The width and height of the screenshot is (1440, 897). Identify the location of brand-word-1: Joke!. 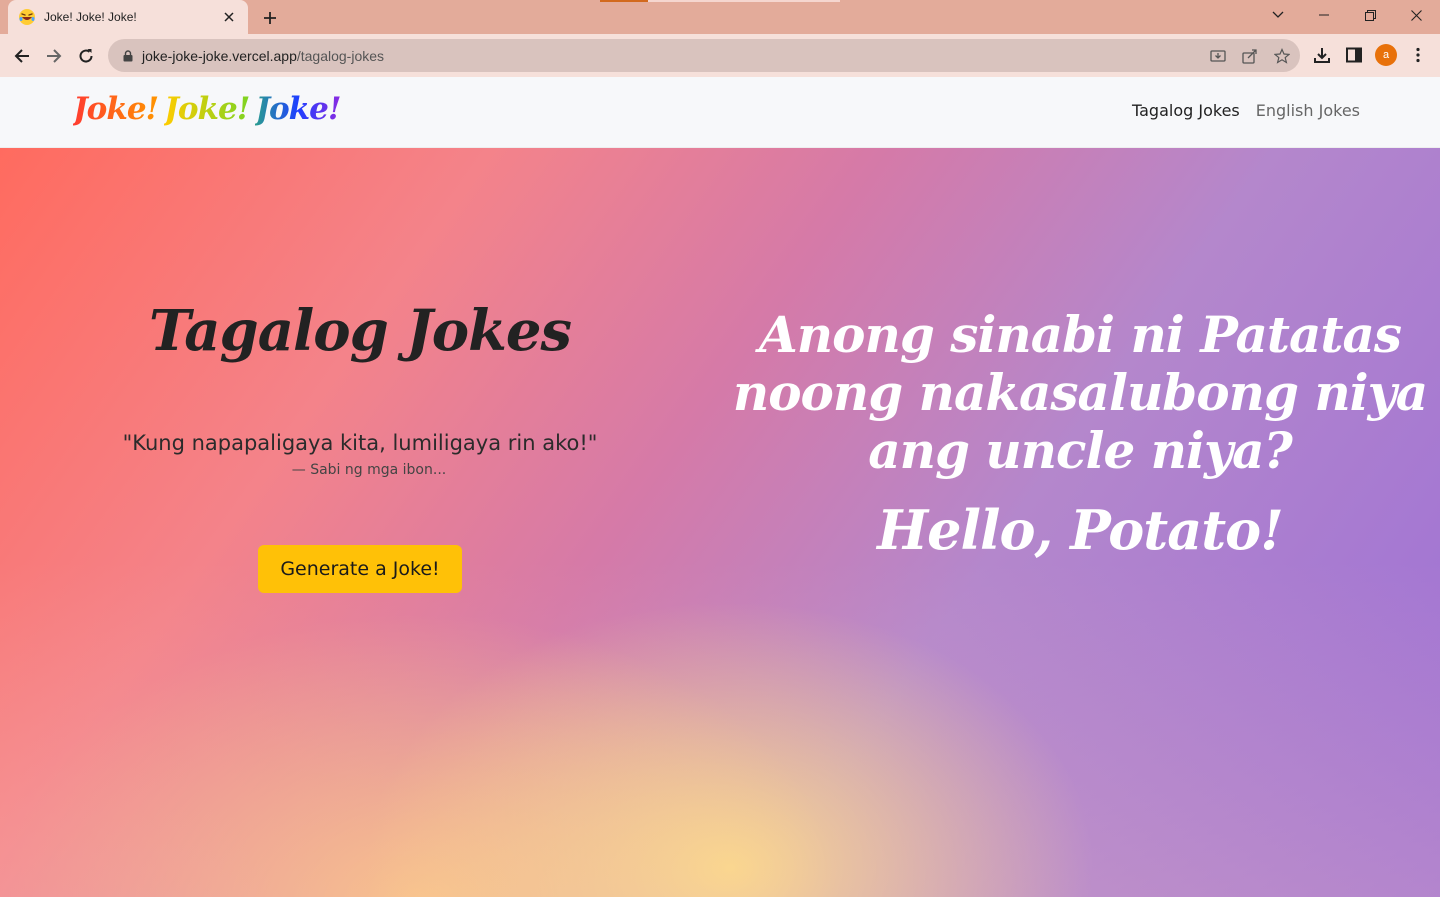
(116, 109).